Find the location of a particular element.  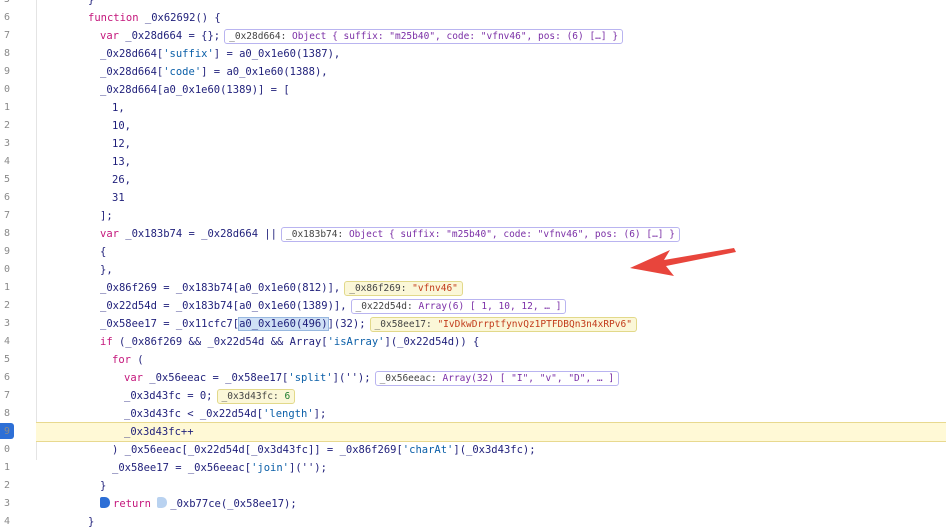

inline-value-preview-badge: _0x3d43fc: 6 is located at coordinates (256, 396).